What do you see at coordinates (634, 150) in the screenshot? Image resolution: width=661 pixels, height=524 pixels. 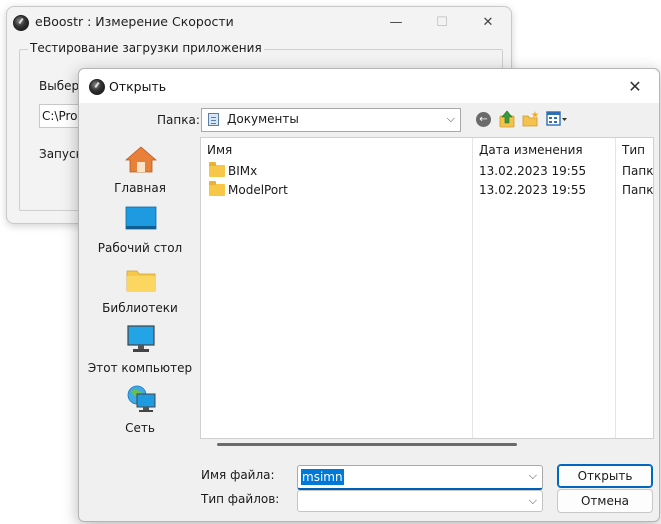 I see `column-header-type: Тип` at bounding box center [634, 150].